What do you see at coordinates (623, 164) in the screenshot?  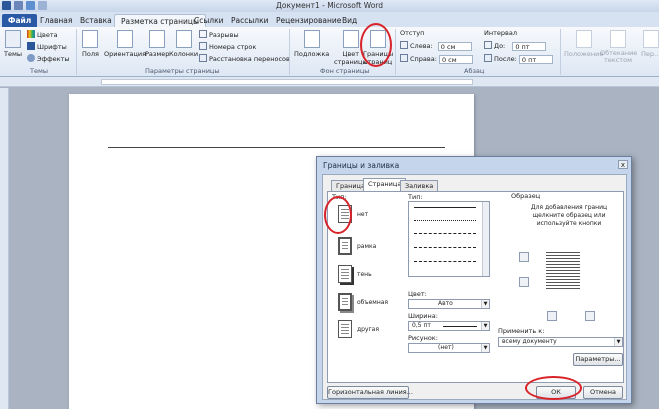 I see `close-button: x` at bounding box center [623, 164].